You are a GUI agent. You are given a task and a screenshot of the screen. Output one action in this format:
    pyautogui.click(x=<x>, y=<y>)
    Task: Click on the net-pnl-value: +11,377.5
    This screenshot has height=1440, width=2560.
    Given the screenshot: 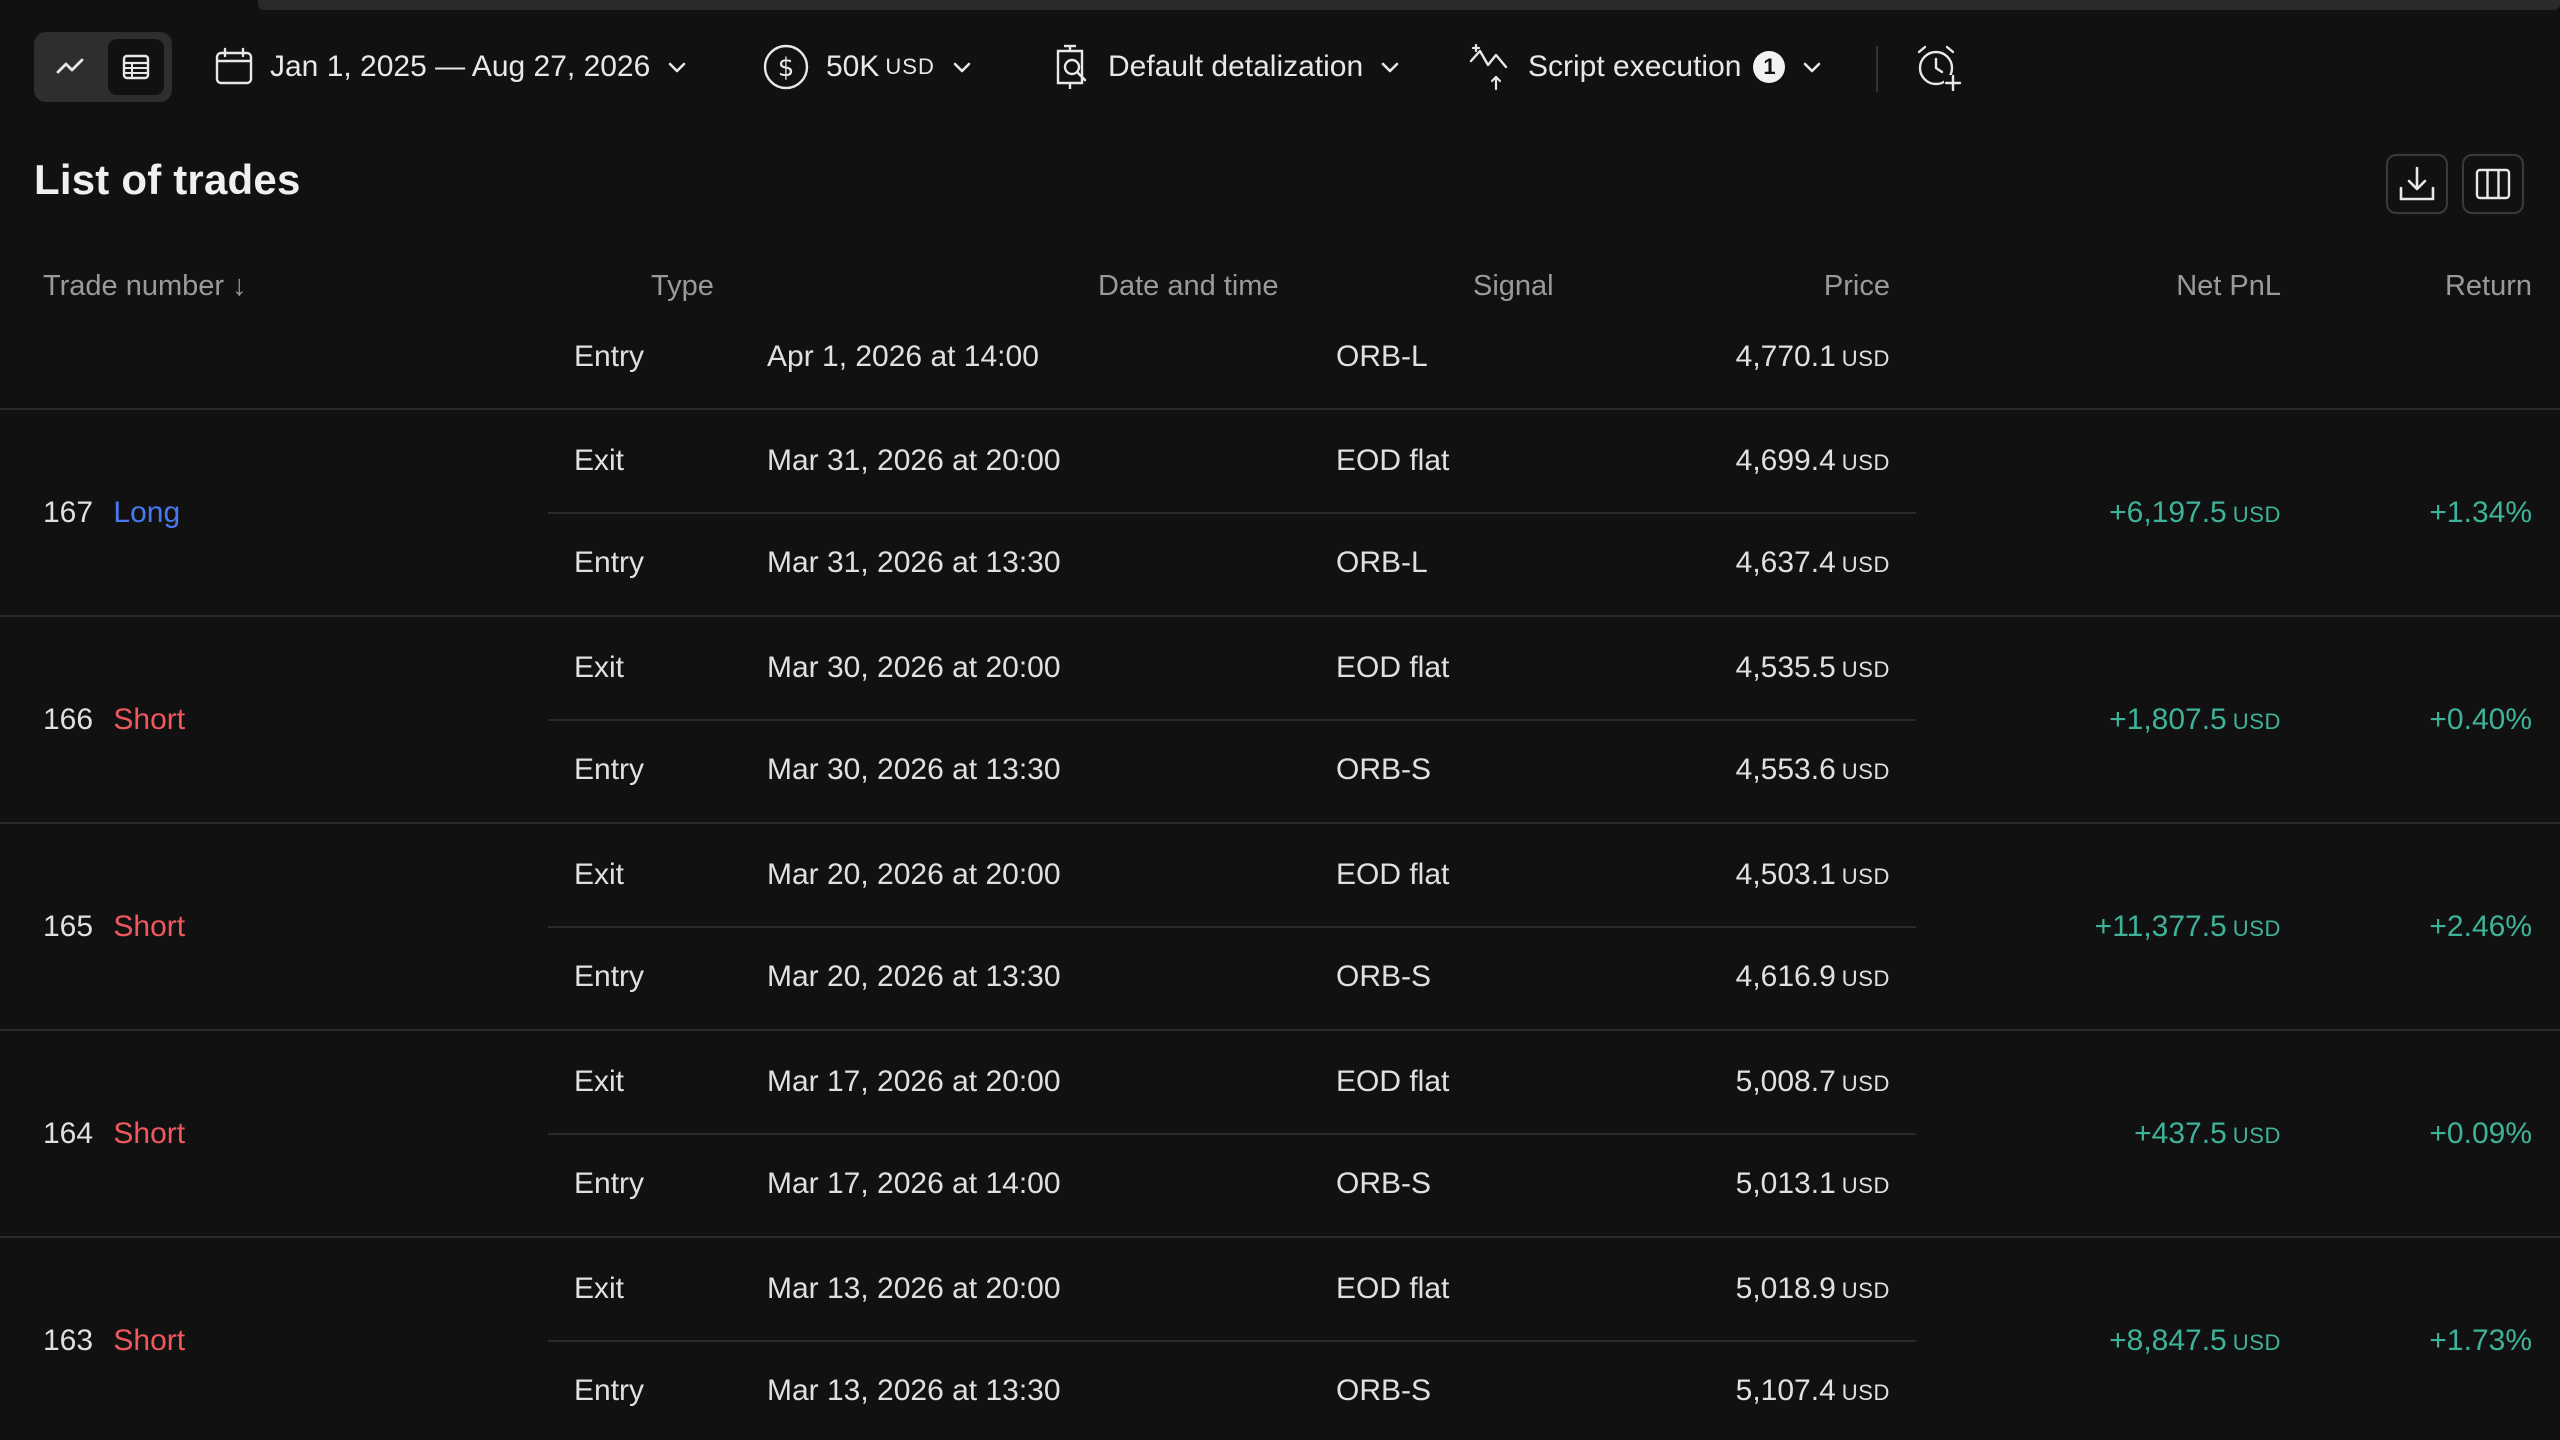 What is the action you would take?
    pyautogui.click(x=2160, y=926)
    